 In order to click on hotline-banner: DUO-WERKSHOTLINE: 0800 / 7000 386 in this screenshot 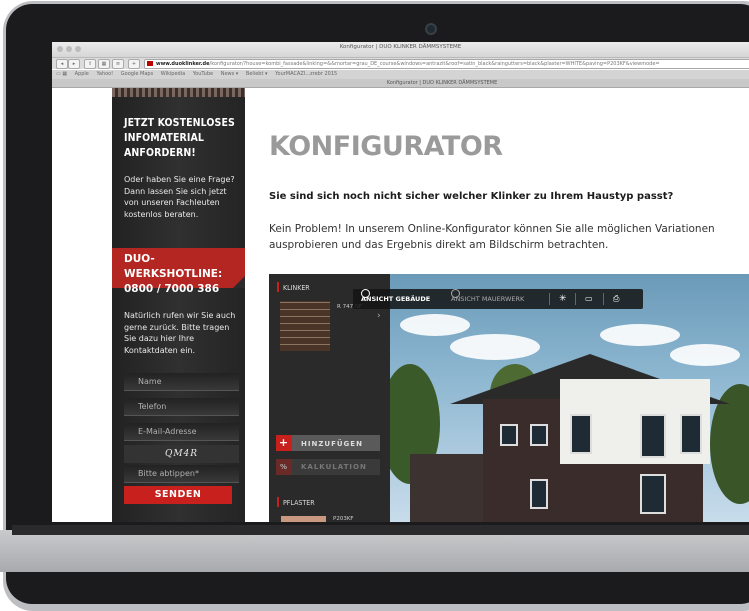, I will do `click(178, 271)`.